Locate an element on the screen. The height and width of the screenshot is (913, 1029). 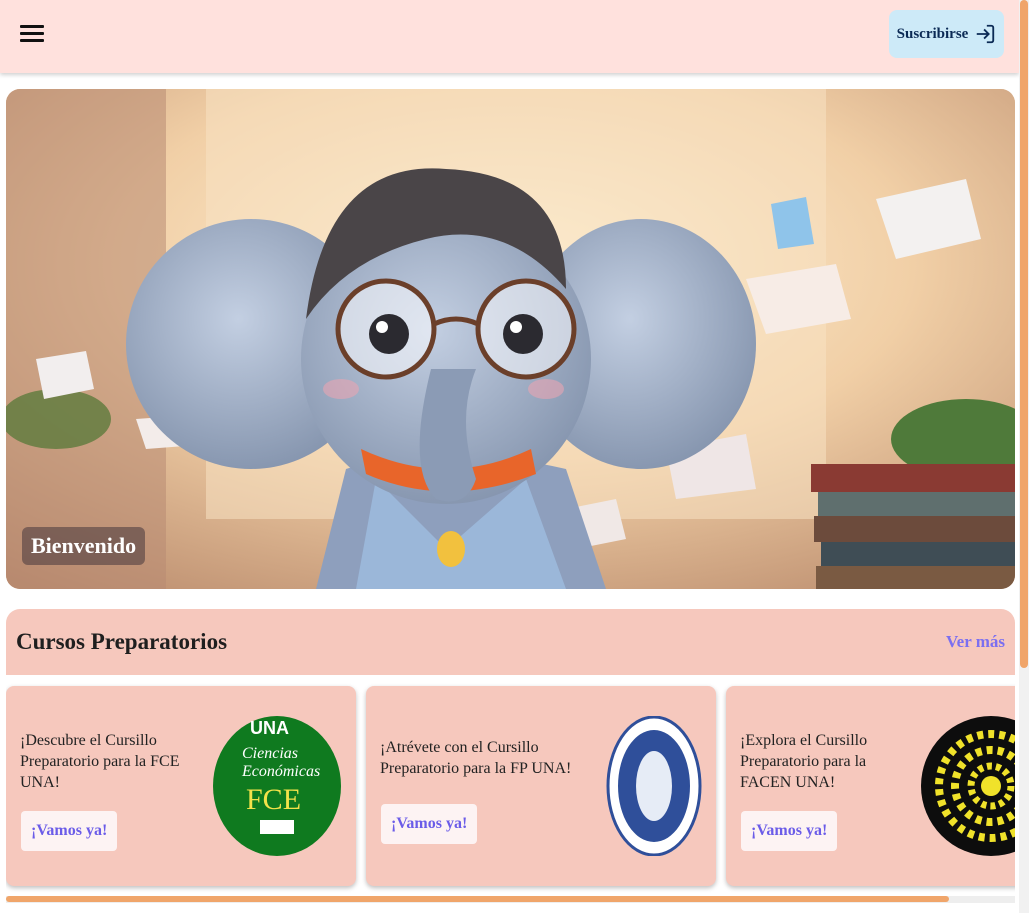
section-title: Cursos Preparatorios is located at coordinates (122, 641).